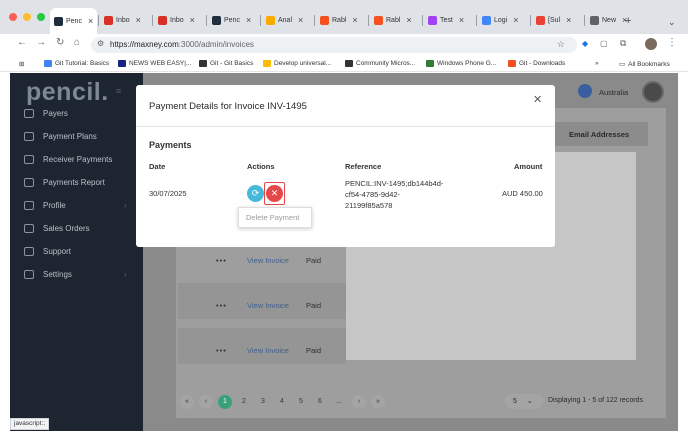  Describe the element at coordinates (60, 136) in the screenshot. I see `sidebar-item: Payment Plans` at that location.